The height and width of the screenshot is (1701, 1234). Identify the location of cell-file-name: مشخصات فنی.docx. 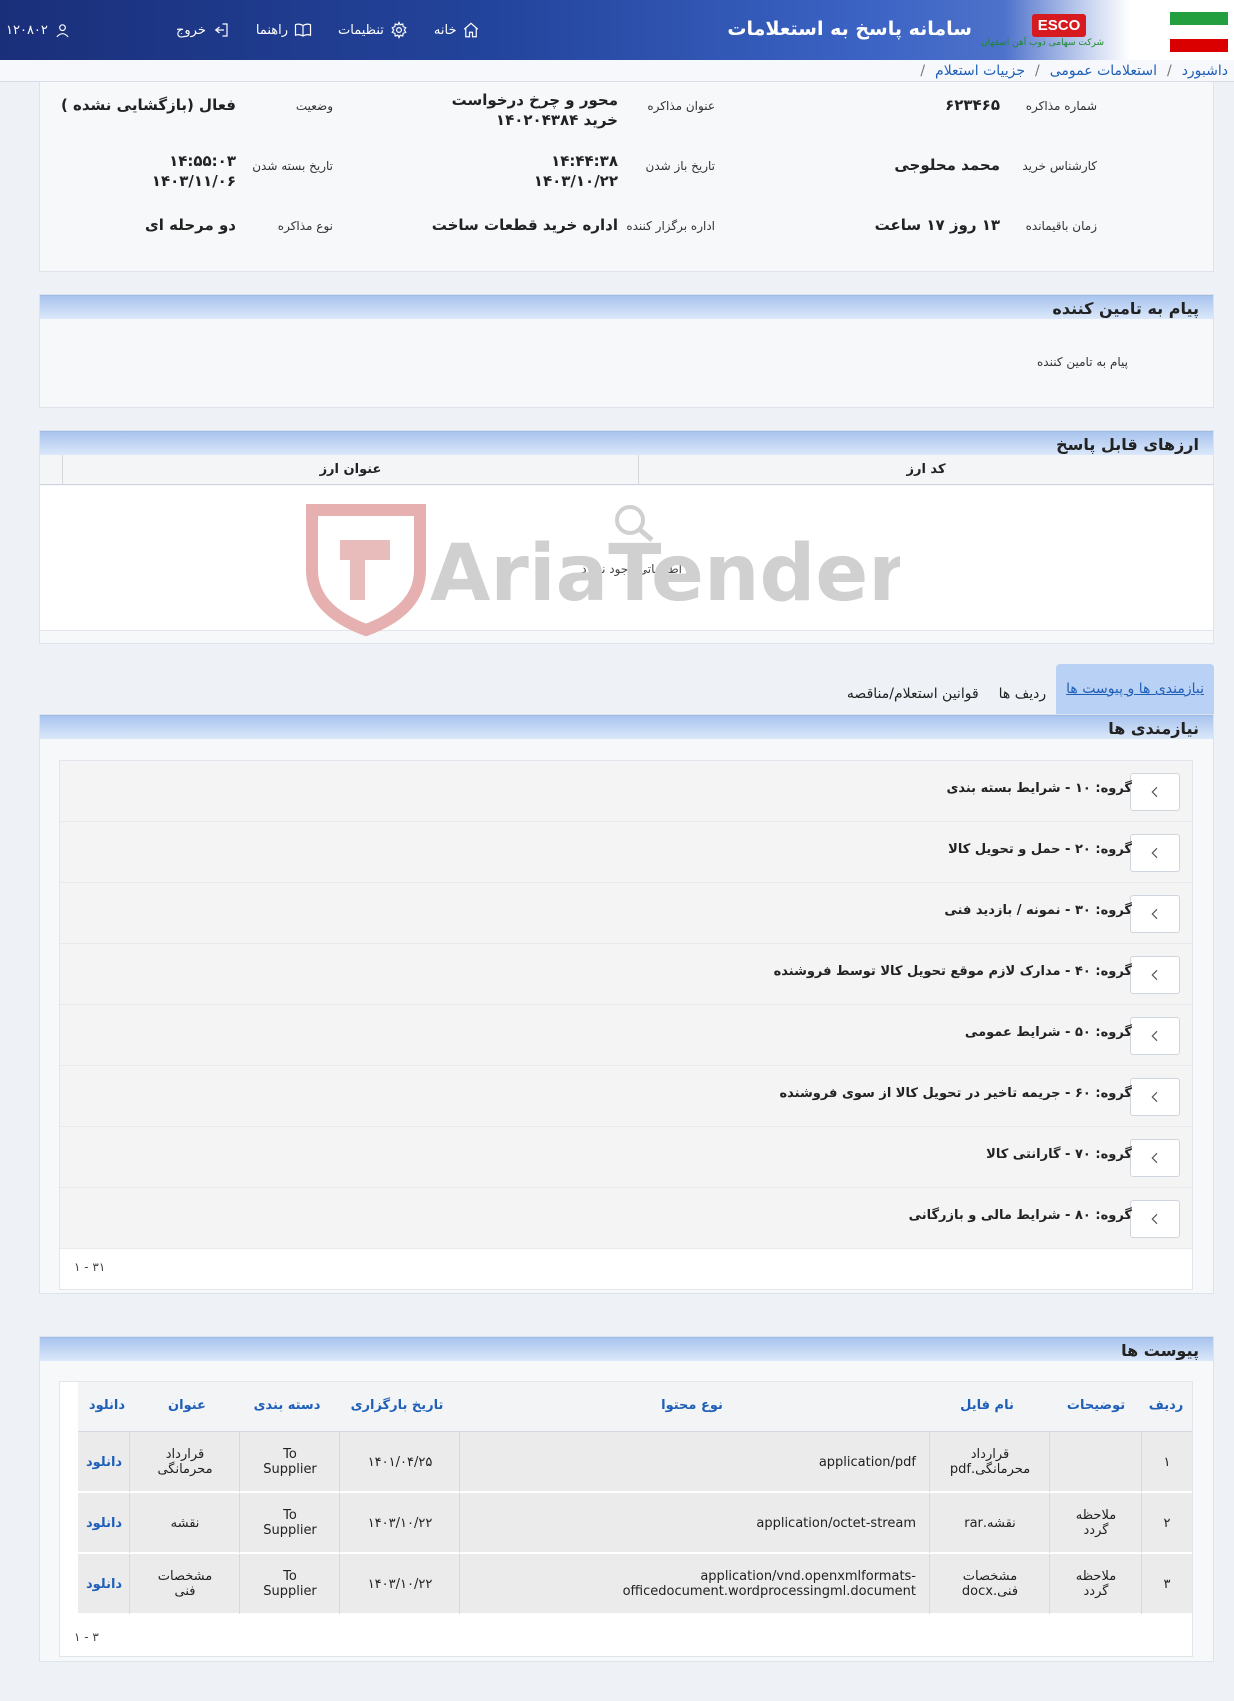
(990, 1584).